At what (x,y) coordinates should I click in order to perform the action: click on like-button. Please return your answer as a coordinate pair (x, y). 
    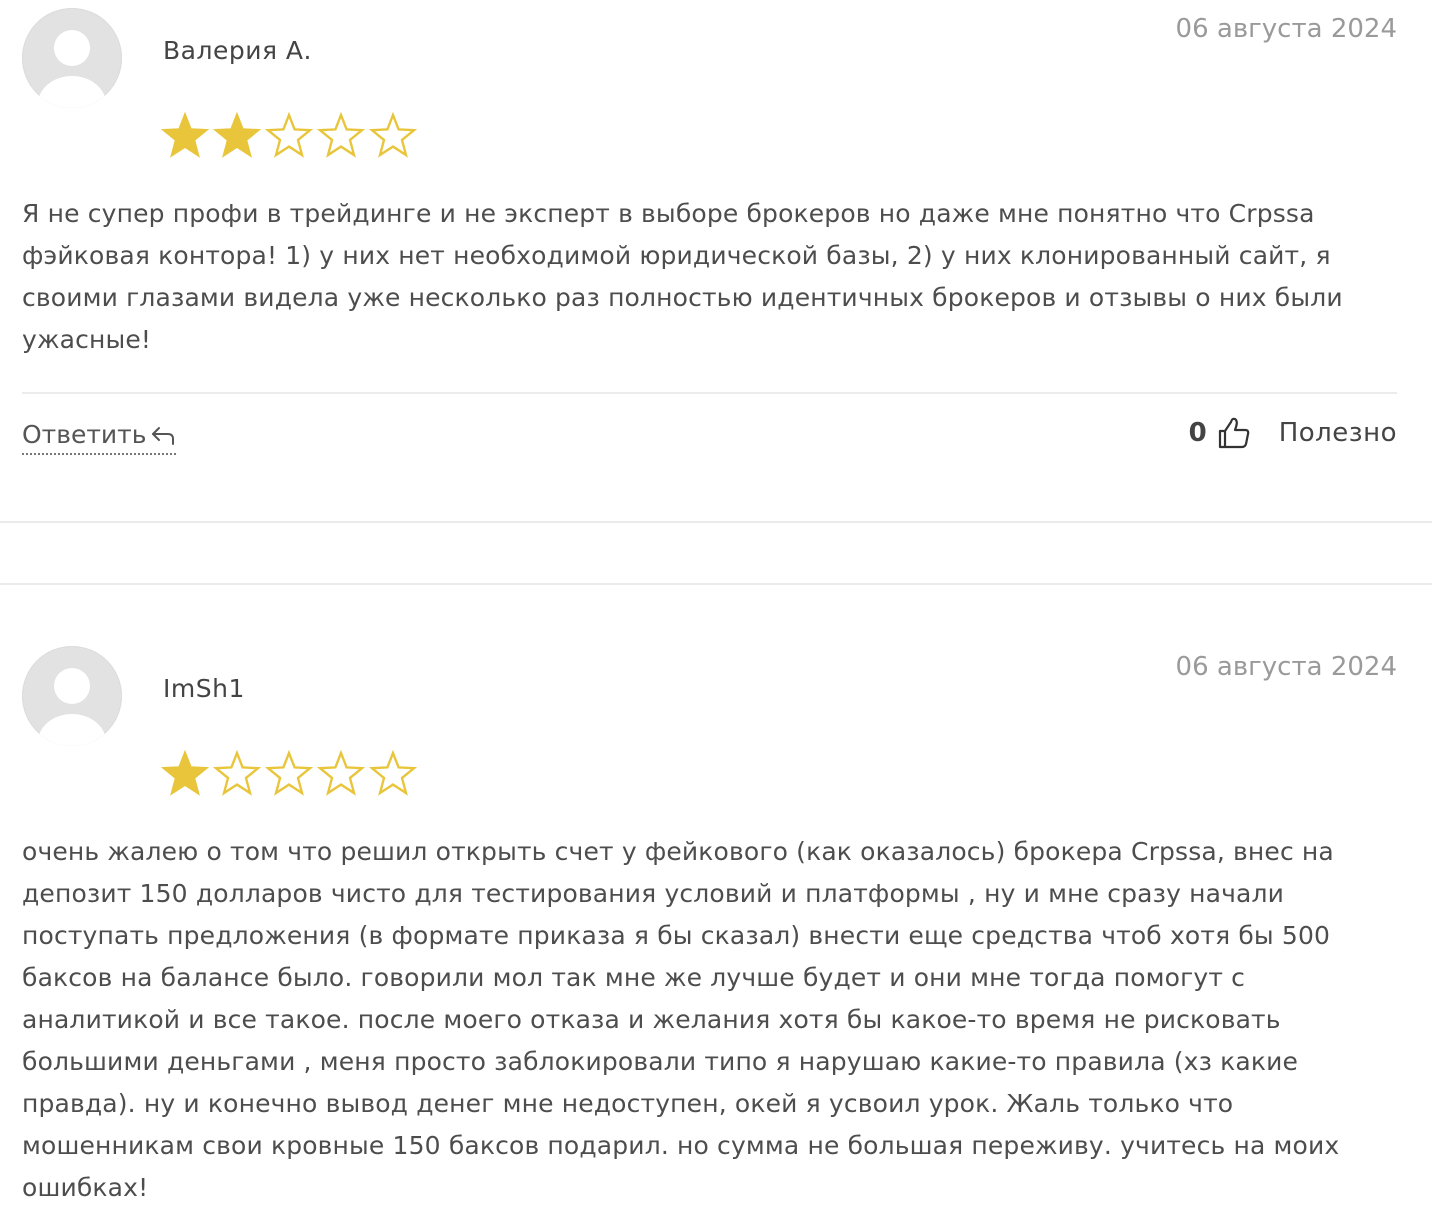
    Looking at the image, I should click on (1234, 433).